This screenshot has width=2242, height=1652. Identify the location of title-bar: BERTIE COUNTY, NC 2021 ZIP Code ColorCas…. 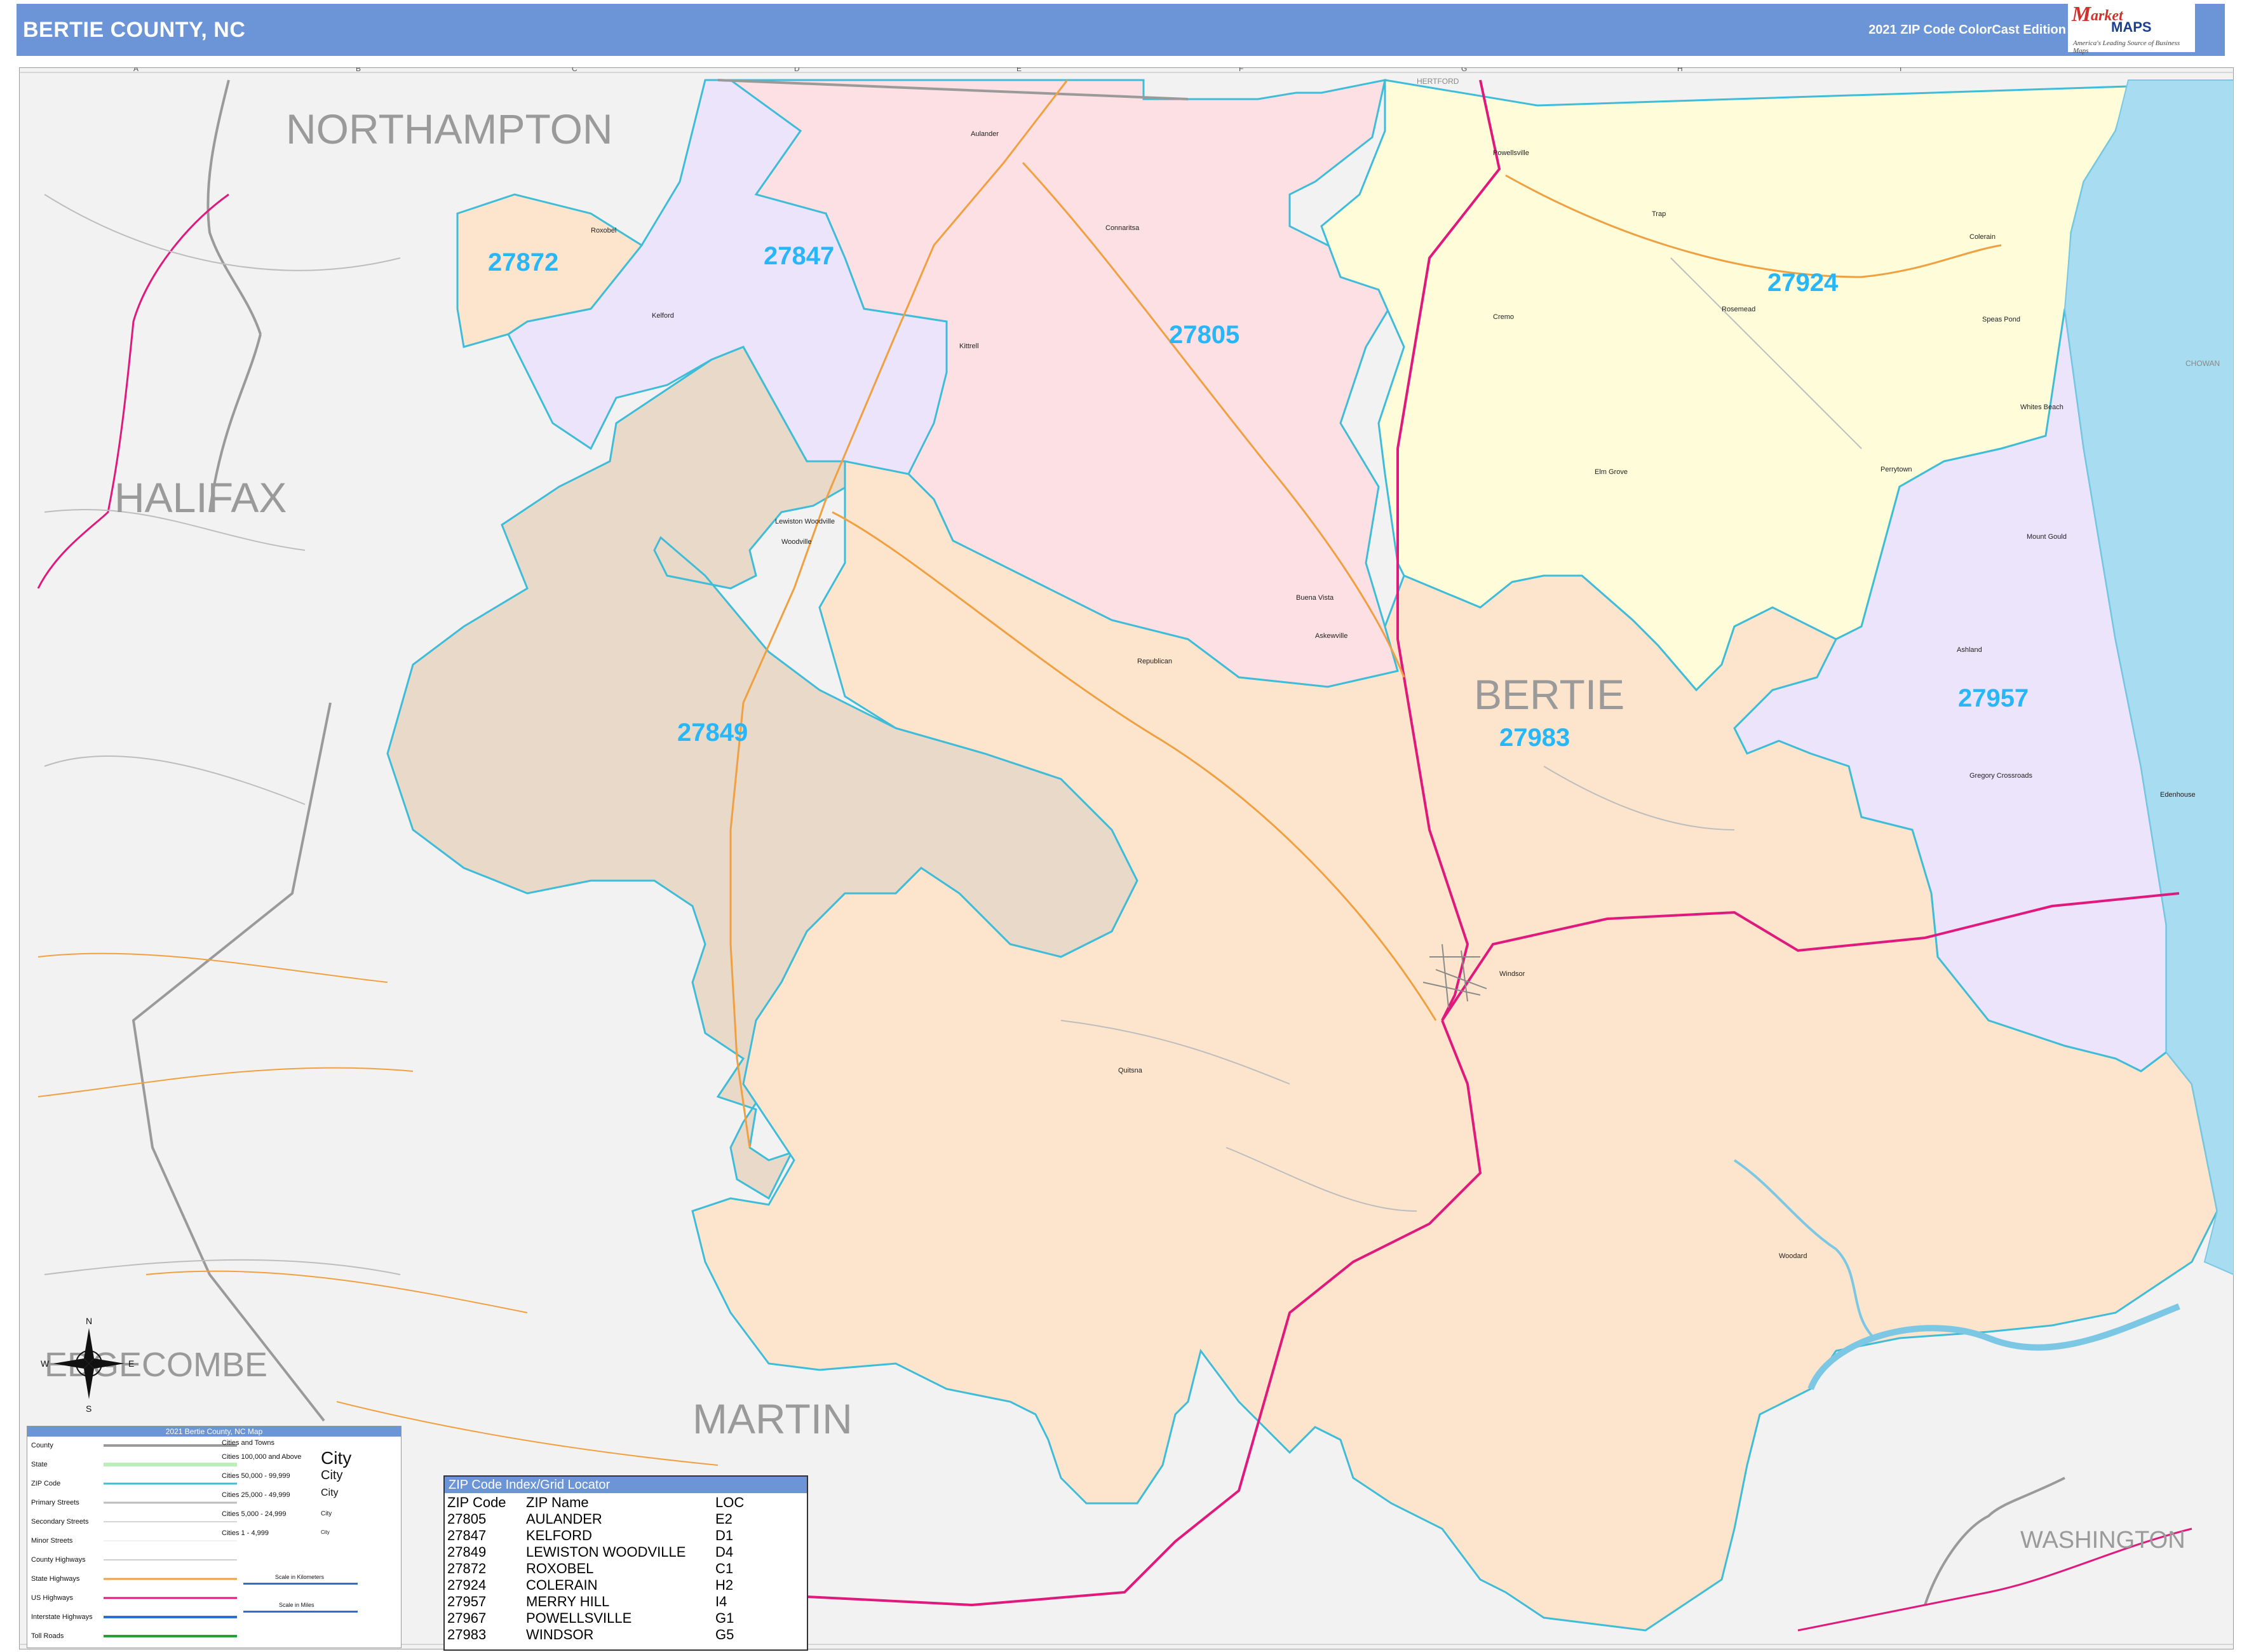
(1121, 30).